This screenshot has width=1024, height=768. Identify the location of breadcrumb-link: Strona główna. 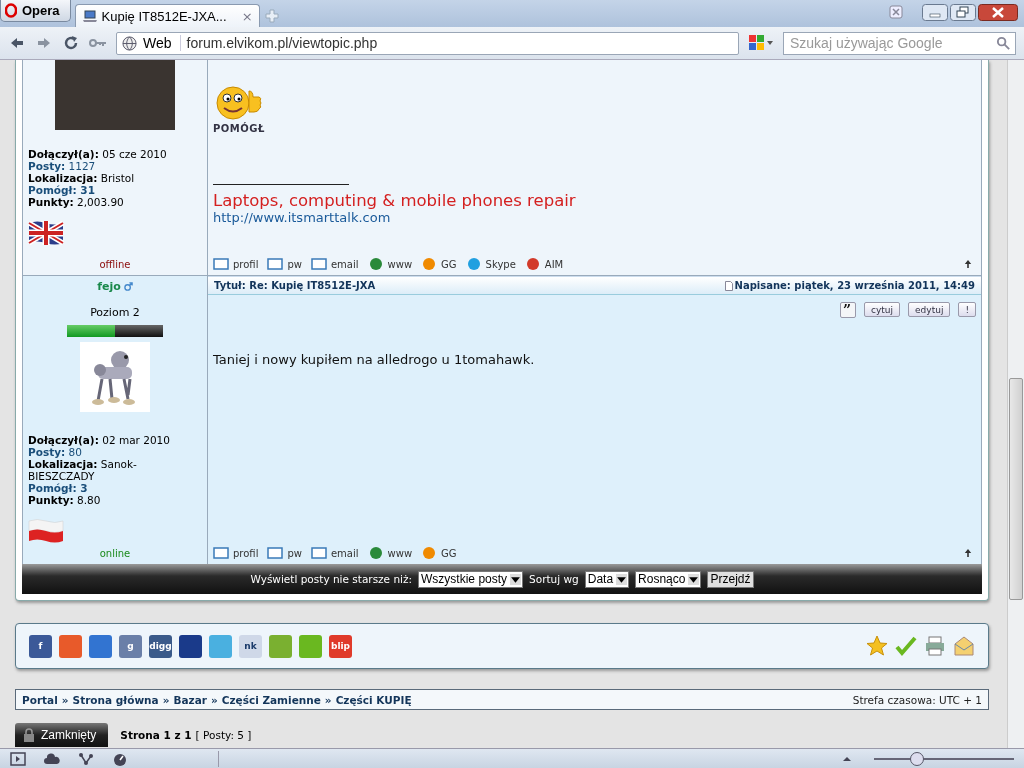
(115, 699).